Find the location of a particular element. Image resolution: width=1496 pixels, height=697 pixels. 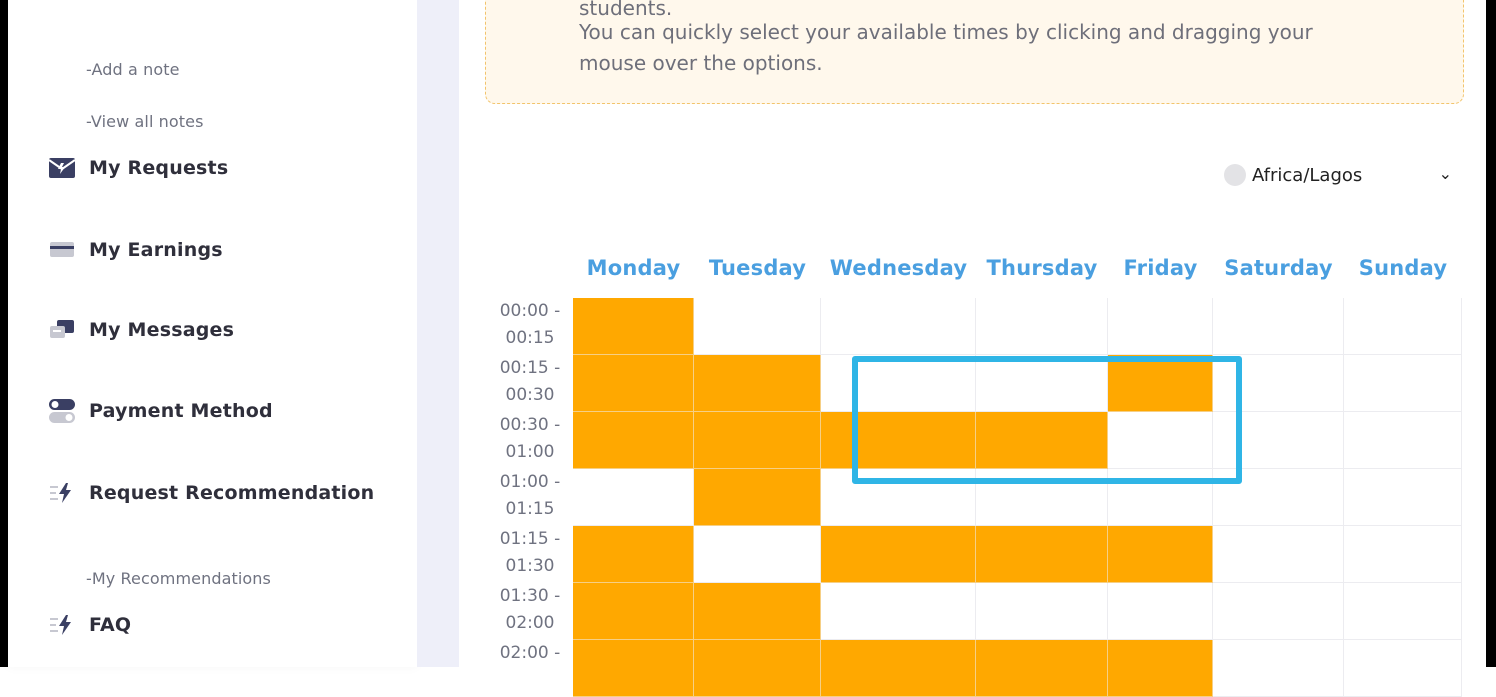

sidebar-item-my-messages: My Messages is located at coordinates (141, 330).